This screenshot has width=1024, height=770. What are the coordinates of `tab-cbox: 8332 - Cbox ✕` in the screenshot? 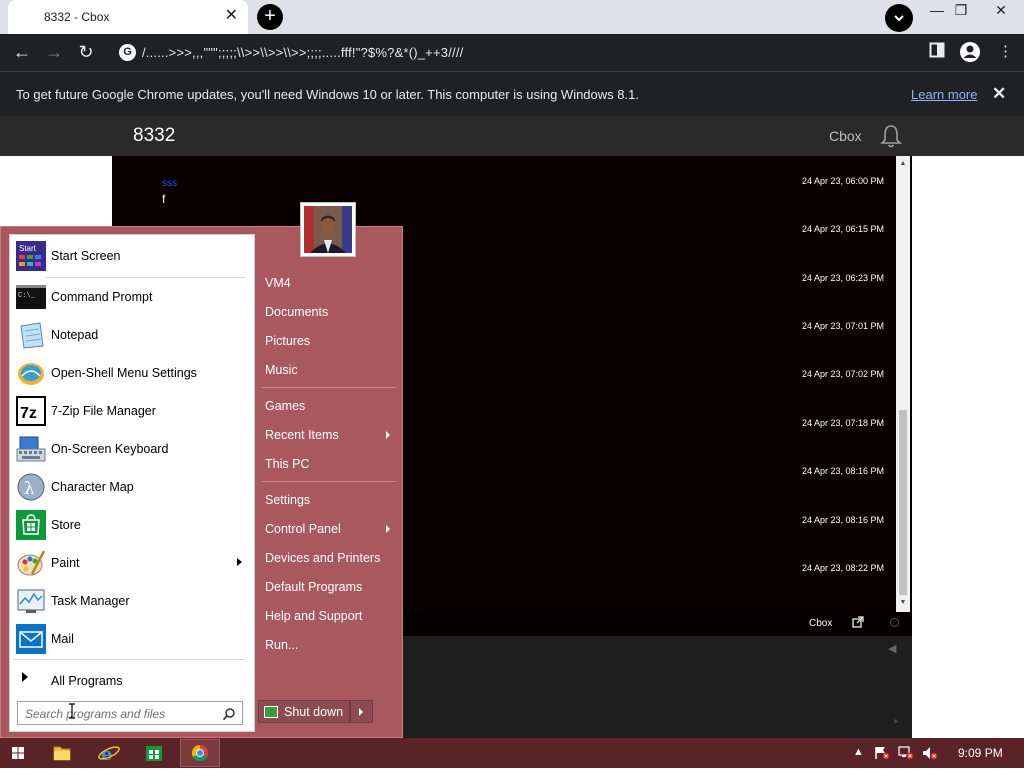 It's located at (128, 17).